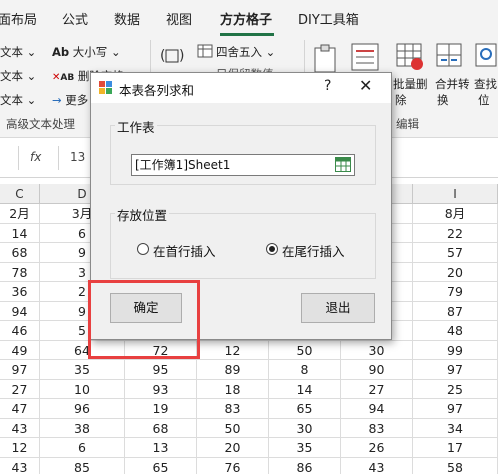 This screenshot has width=498, height=474. What do you see at coordinates (272, 249) in the screenshot?
I see `radio-last-row` at bounding box center [272, 249].